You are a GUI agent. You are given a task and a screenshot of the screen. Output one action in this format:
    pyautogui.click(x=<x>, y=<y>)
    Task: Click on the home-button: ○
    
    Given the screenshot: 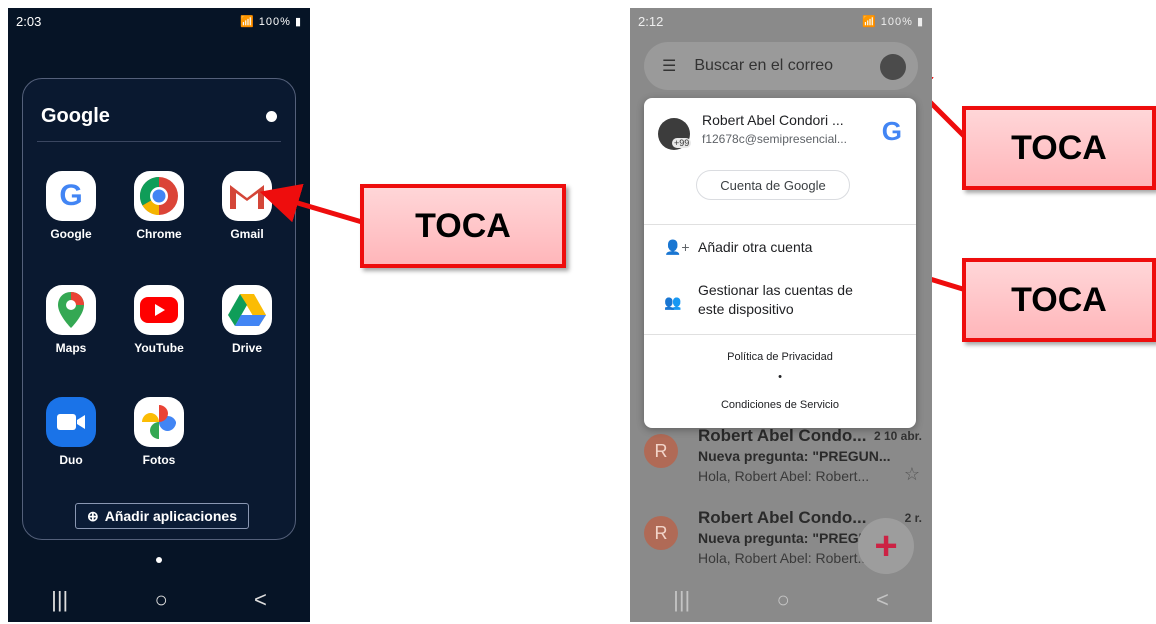 What is the action you would take?
    pyautogui.click(x=782, y=600)
    